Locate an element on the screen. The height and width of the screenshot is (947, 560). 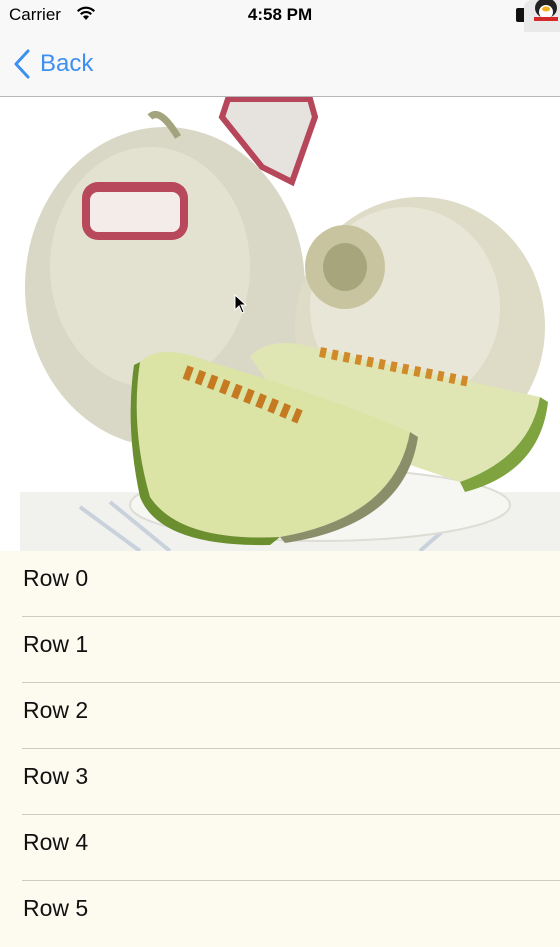
table-row: Row 2 is located at coordinates (280, 716).